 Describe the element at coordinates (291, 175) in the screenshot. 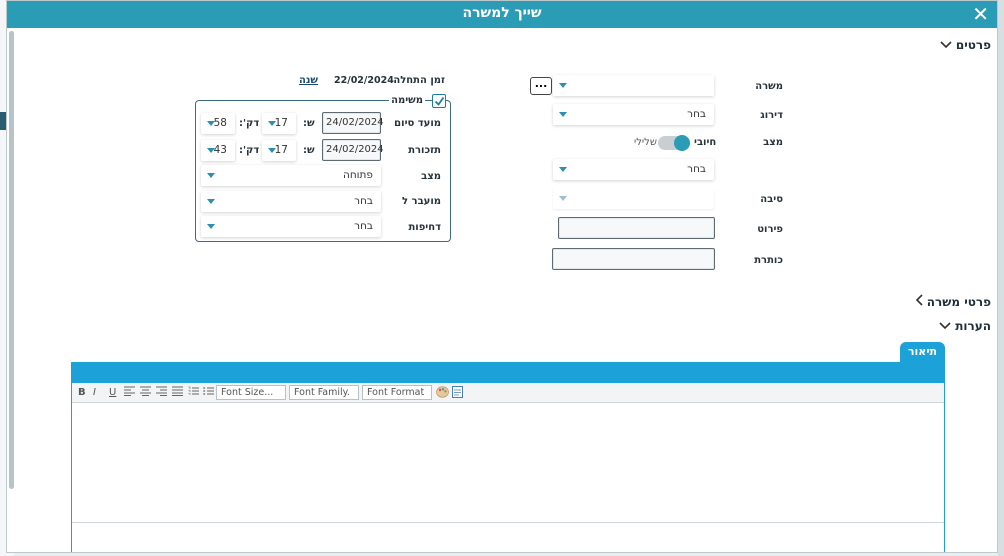

I see `state-select: פתוחה` at that location.